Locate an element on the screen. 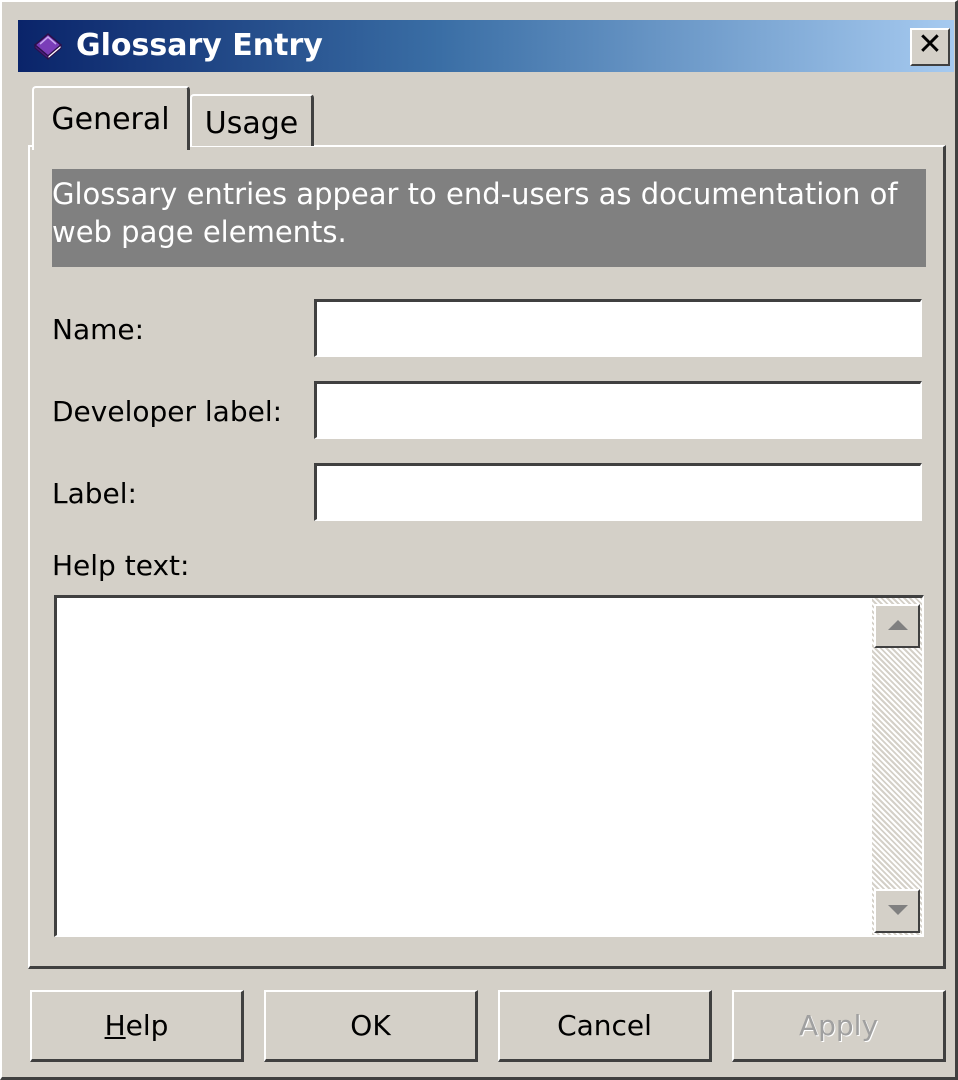 Image resolution: width=958 pixels, height=1080 pixels. developer-label-label: Developer label: is located at coordinates (167, 411).